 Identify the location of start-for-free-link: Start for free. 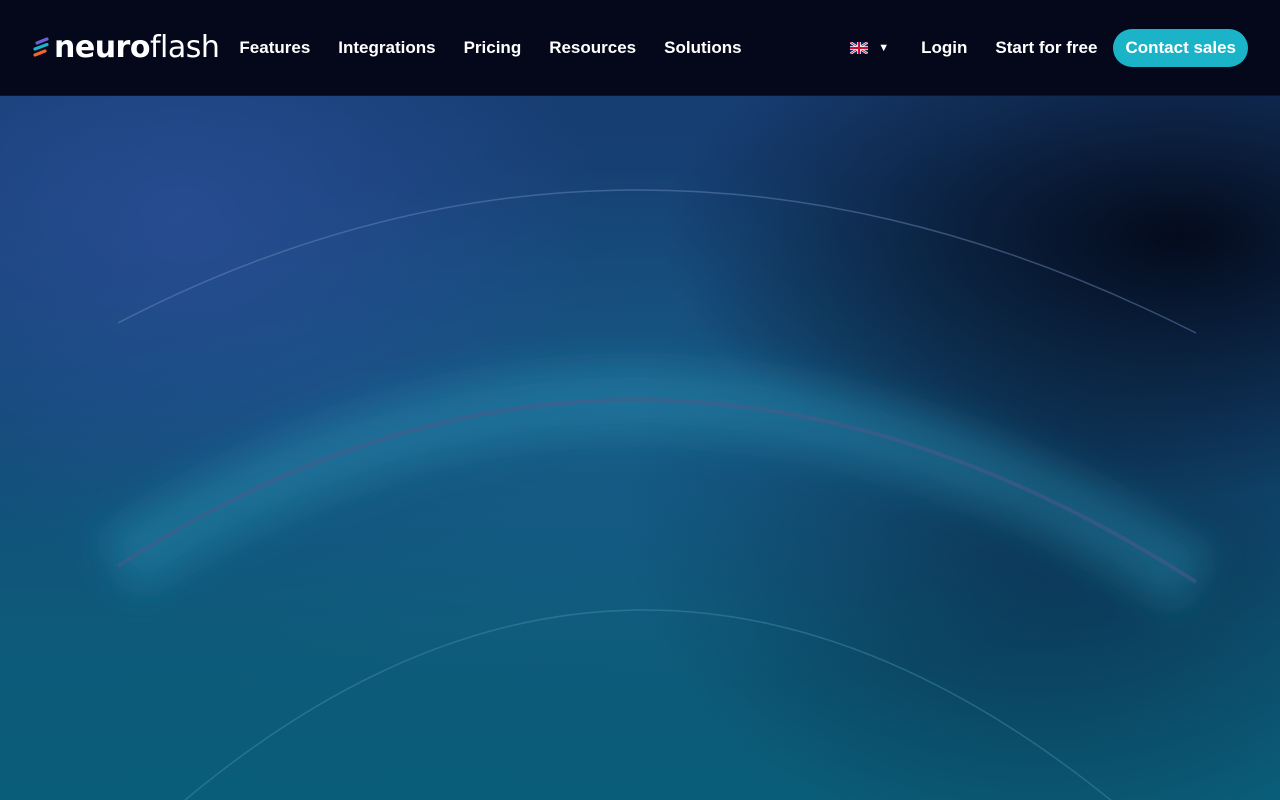
(1046, 48).